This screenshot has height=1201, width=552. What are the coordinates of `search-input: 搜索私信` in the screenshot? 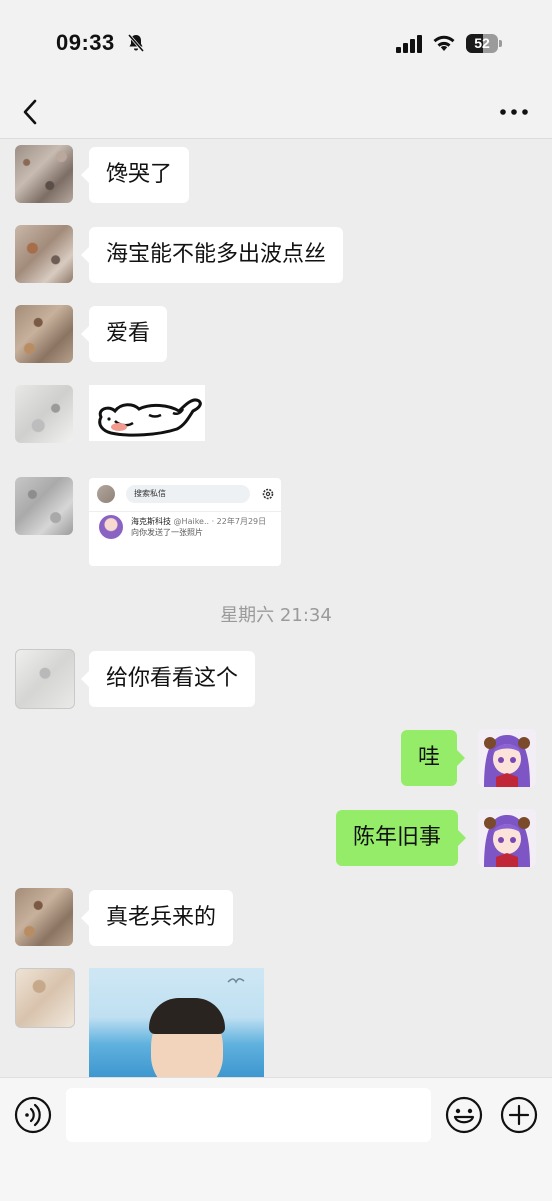 It's located at (188, 494).